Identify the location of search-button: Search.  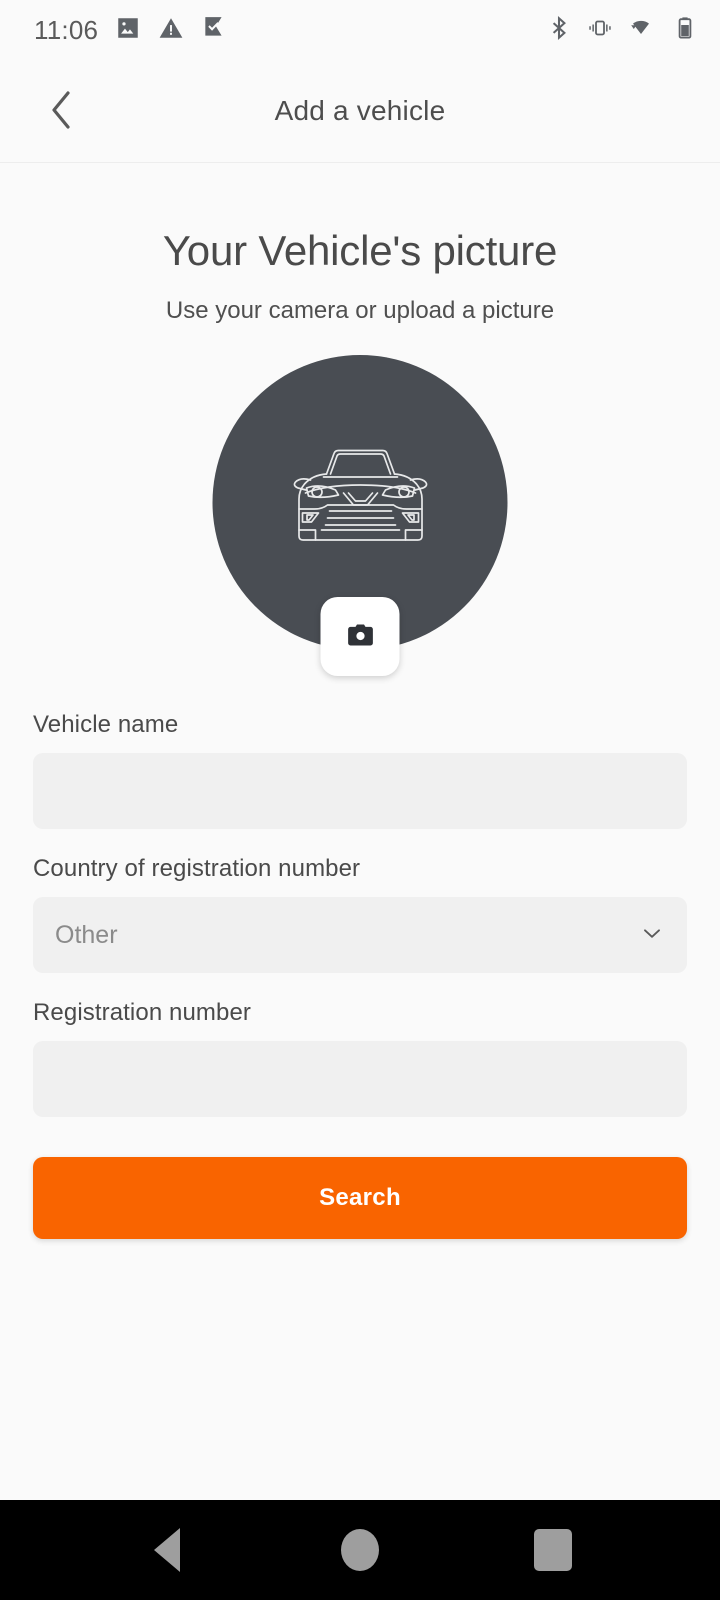
(360, 1198).